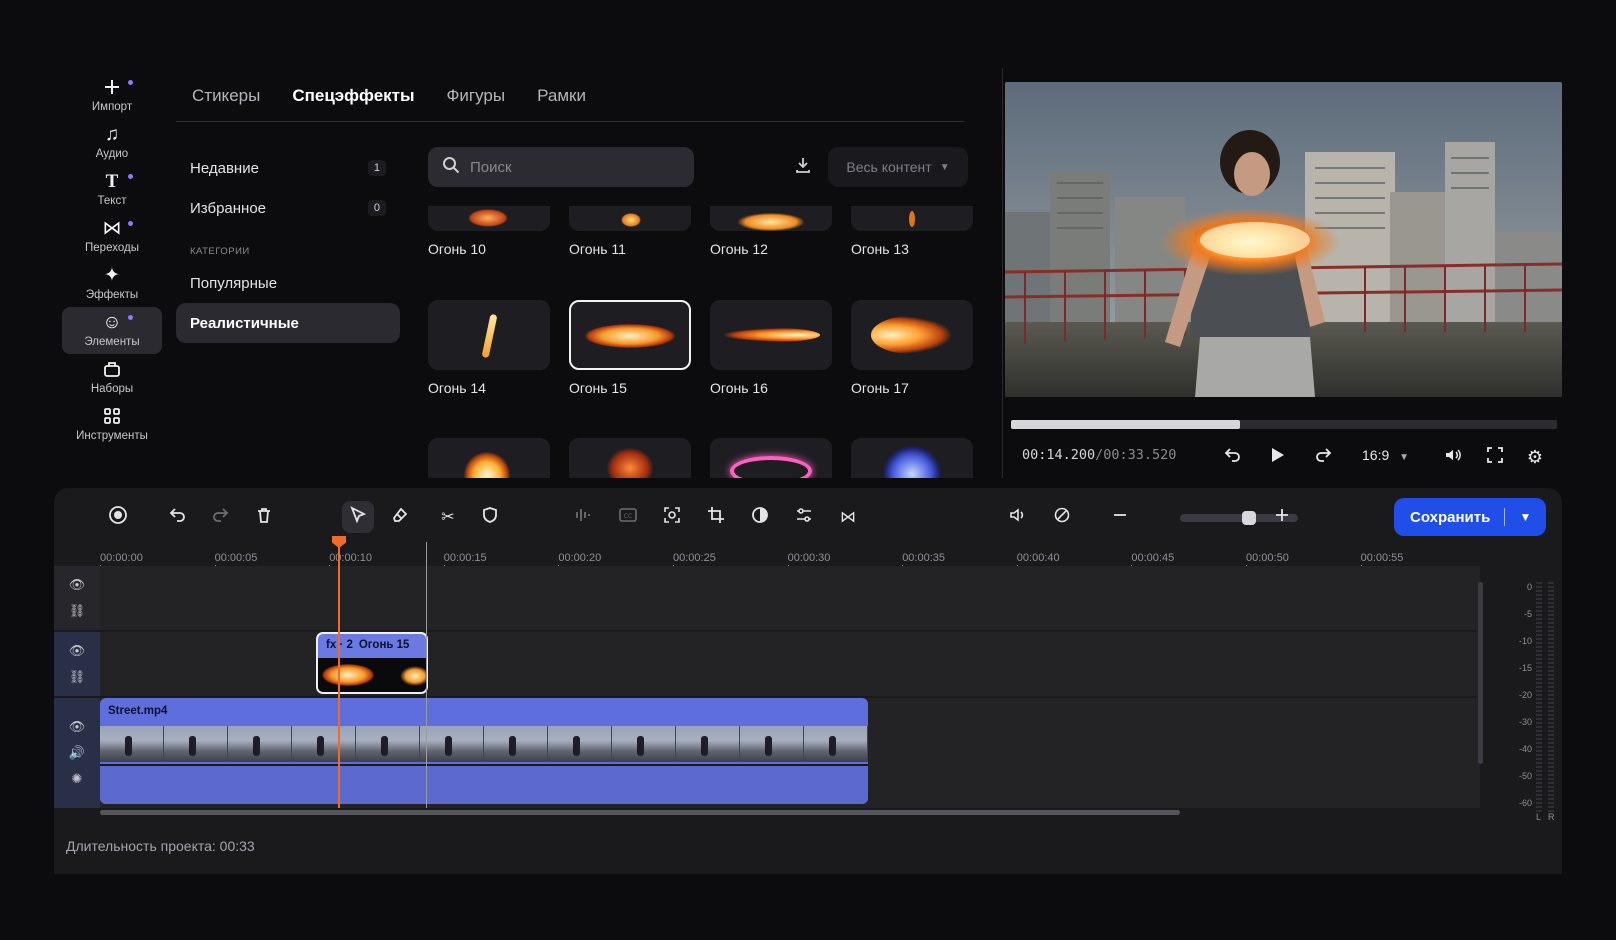 The image size is (1616, 940). What do you see at coordinates (760, 517) in the screenshot?
I see `color-button` at bounding box center [760, 517].